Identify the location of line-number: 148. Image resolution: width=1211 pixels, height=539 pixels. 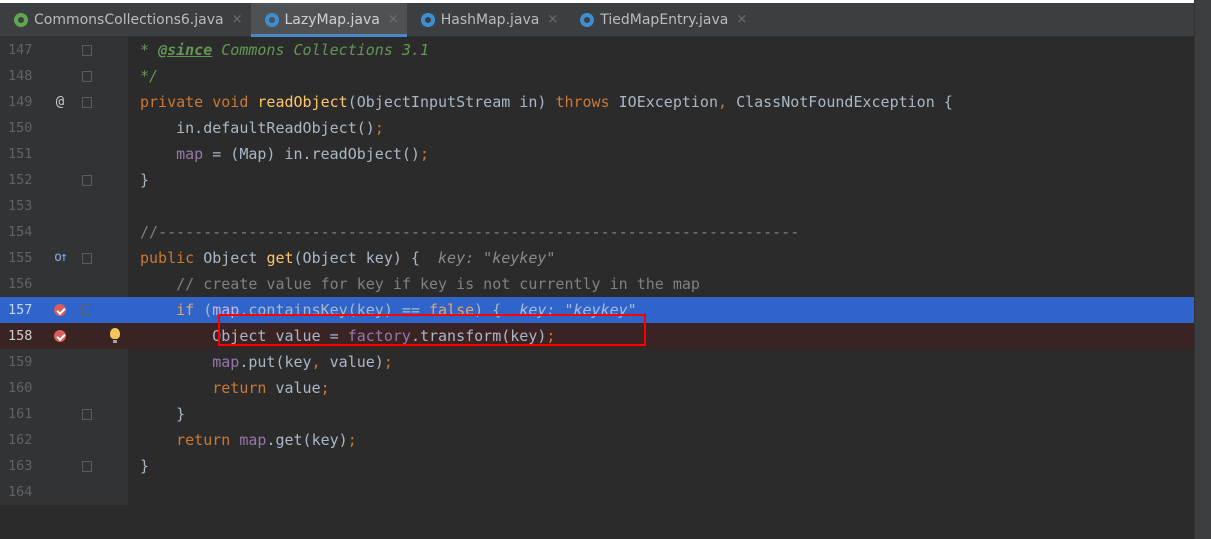
(20, 76).